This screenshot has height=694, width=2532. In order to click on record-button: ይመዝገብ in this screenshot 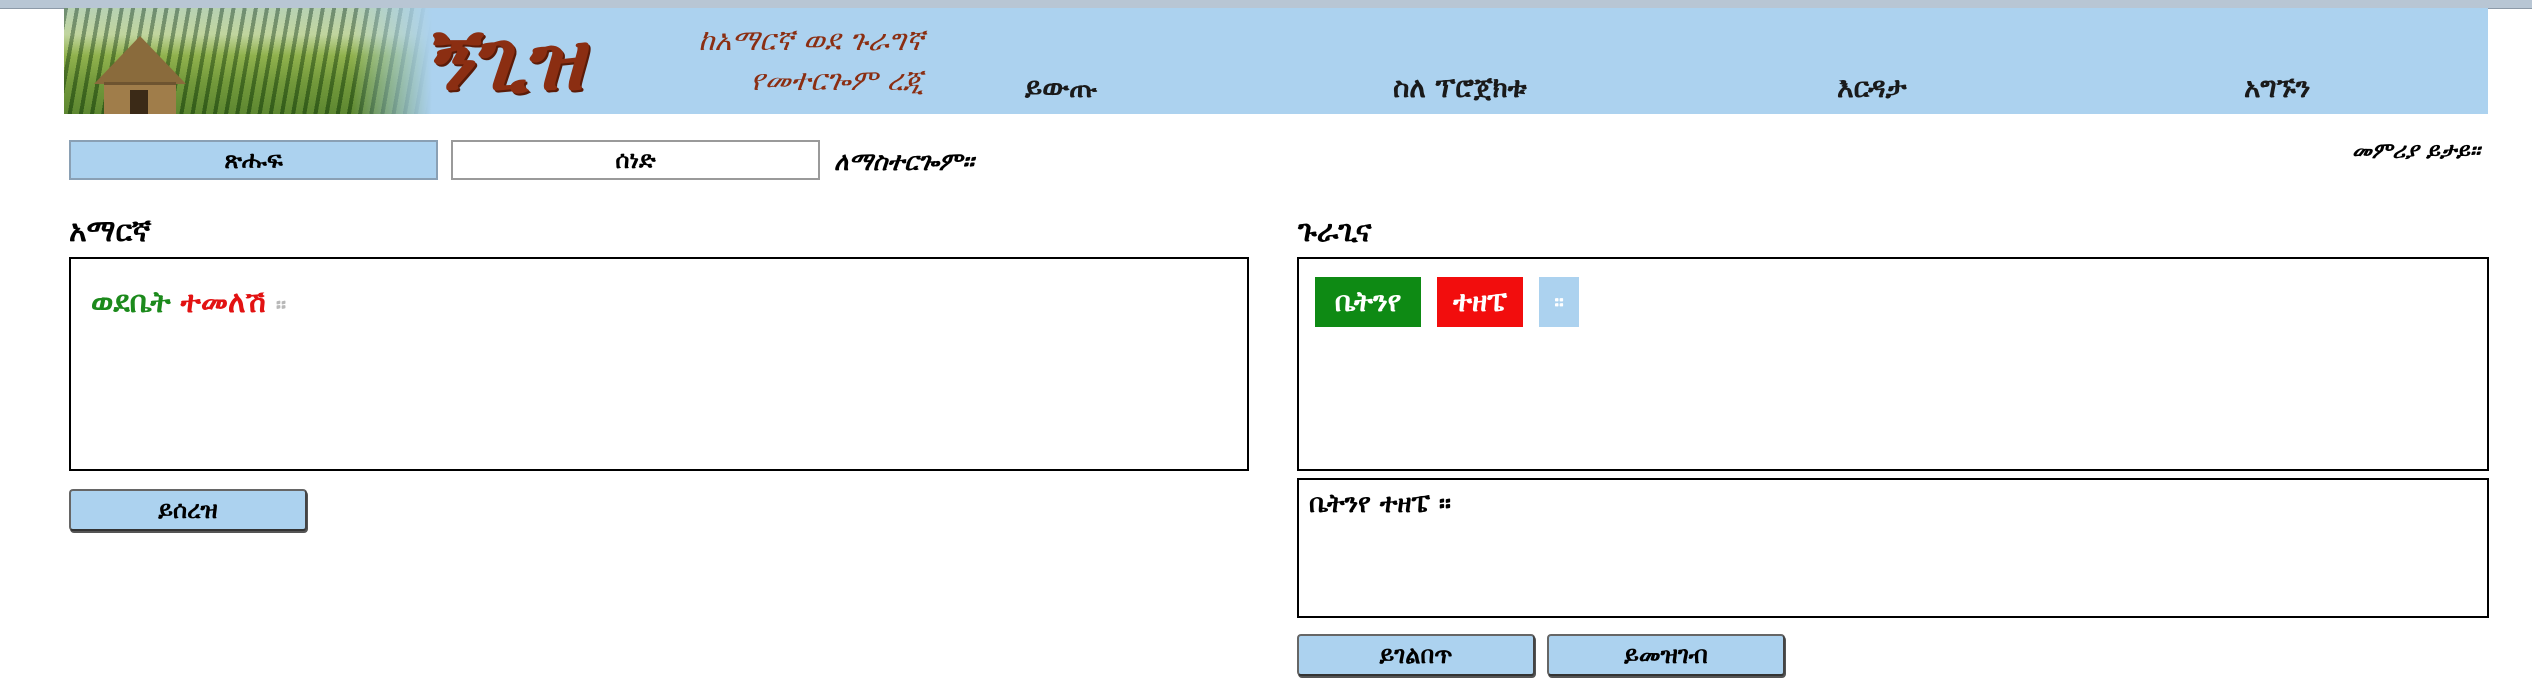, I will do `click(1666, 655)`.